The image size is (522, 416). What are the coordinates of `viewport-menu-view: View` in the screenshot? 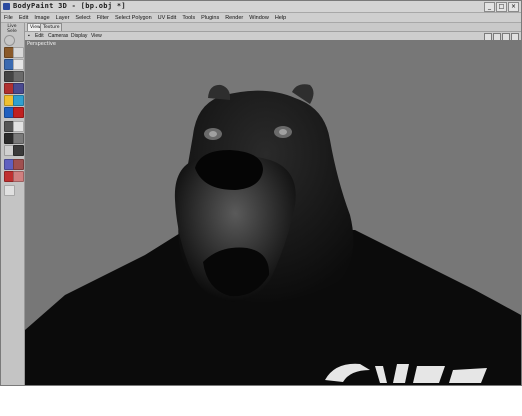 It's located at (96, 36).